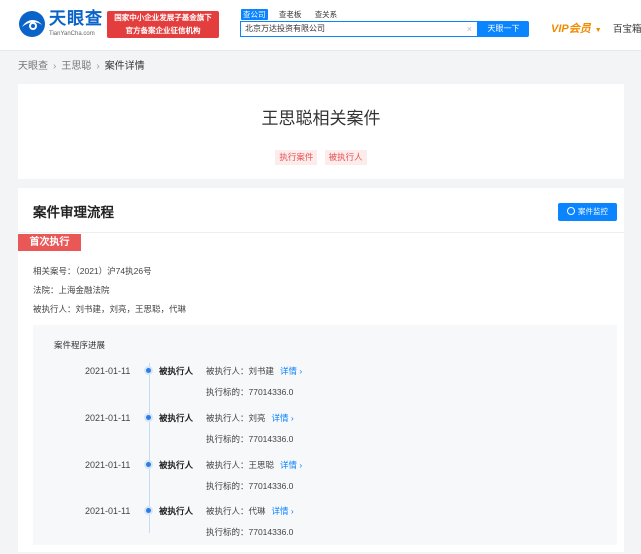 Image resolution: width=641 pixels, height=554 pixels. Describe the element at coordinates (321, 118) in the screenshot. I see `page-title: 王思聪相关案件` at that location.